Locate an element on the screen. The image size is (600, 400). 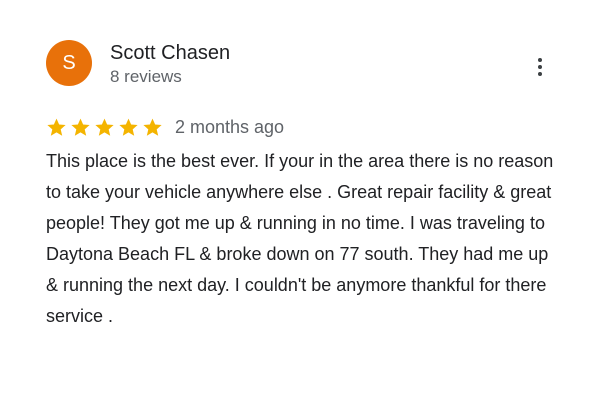
more-options-button is located at coordinates (540, 67).